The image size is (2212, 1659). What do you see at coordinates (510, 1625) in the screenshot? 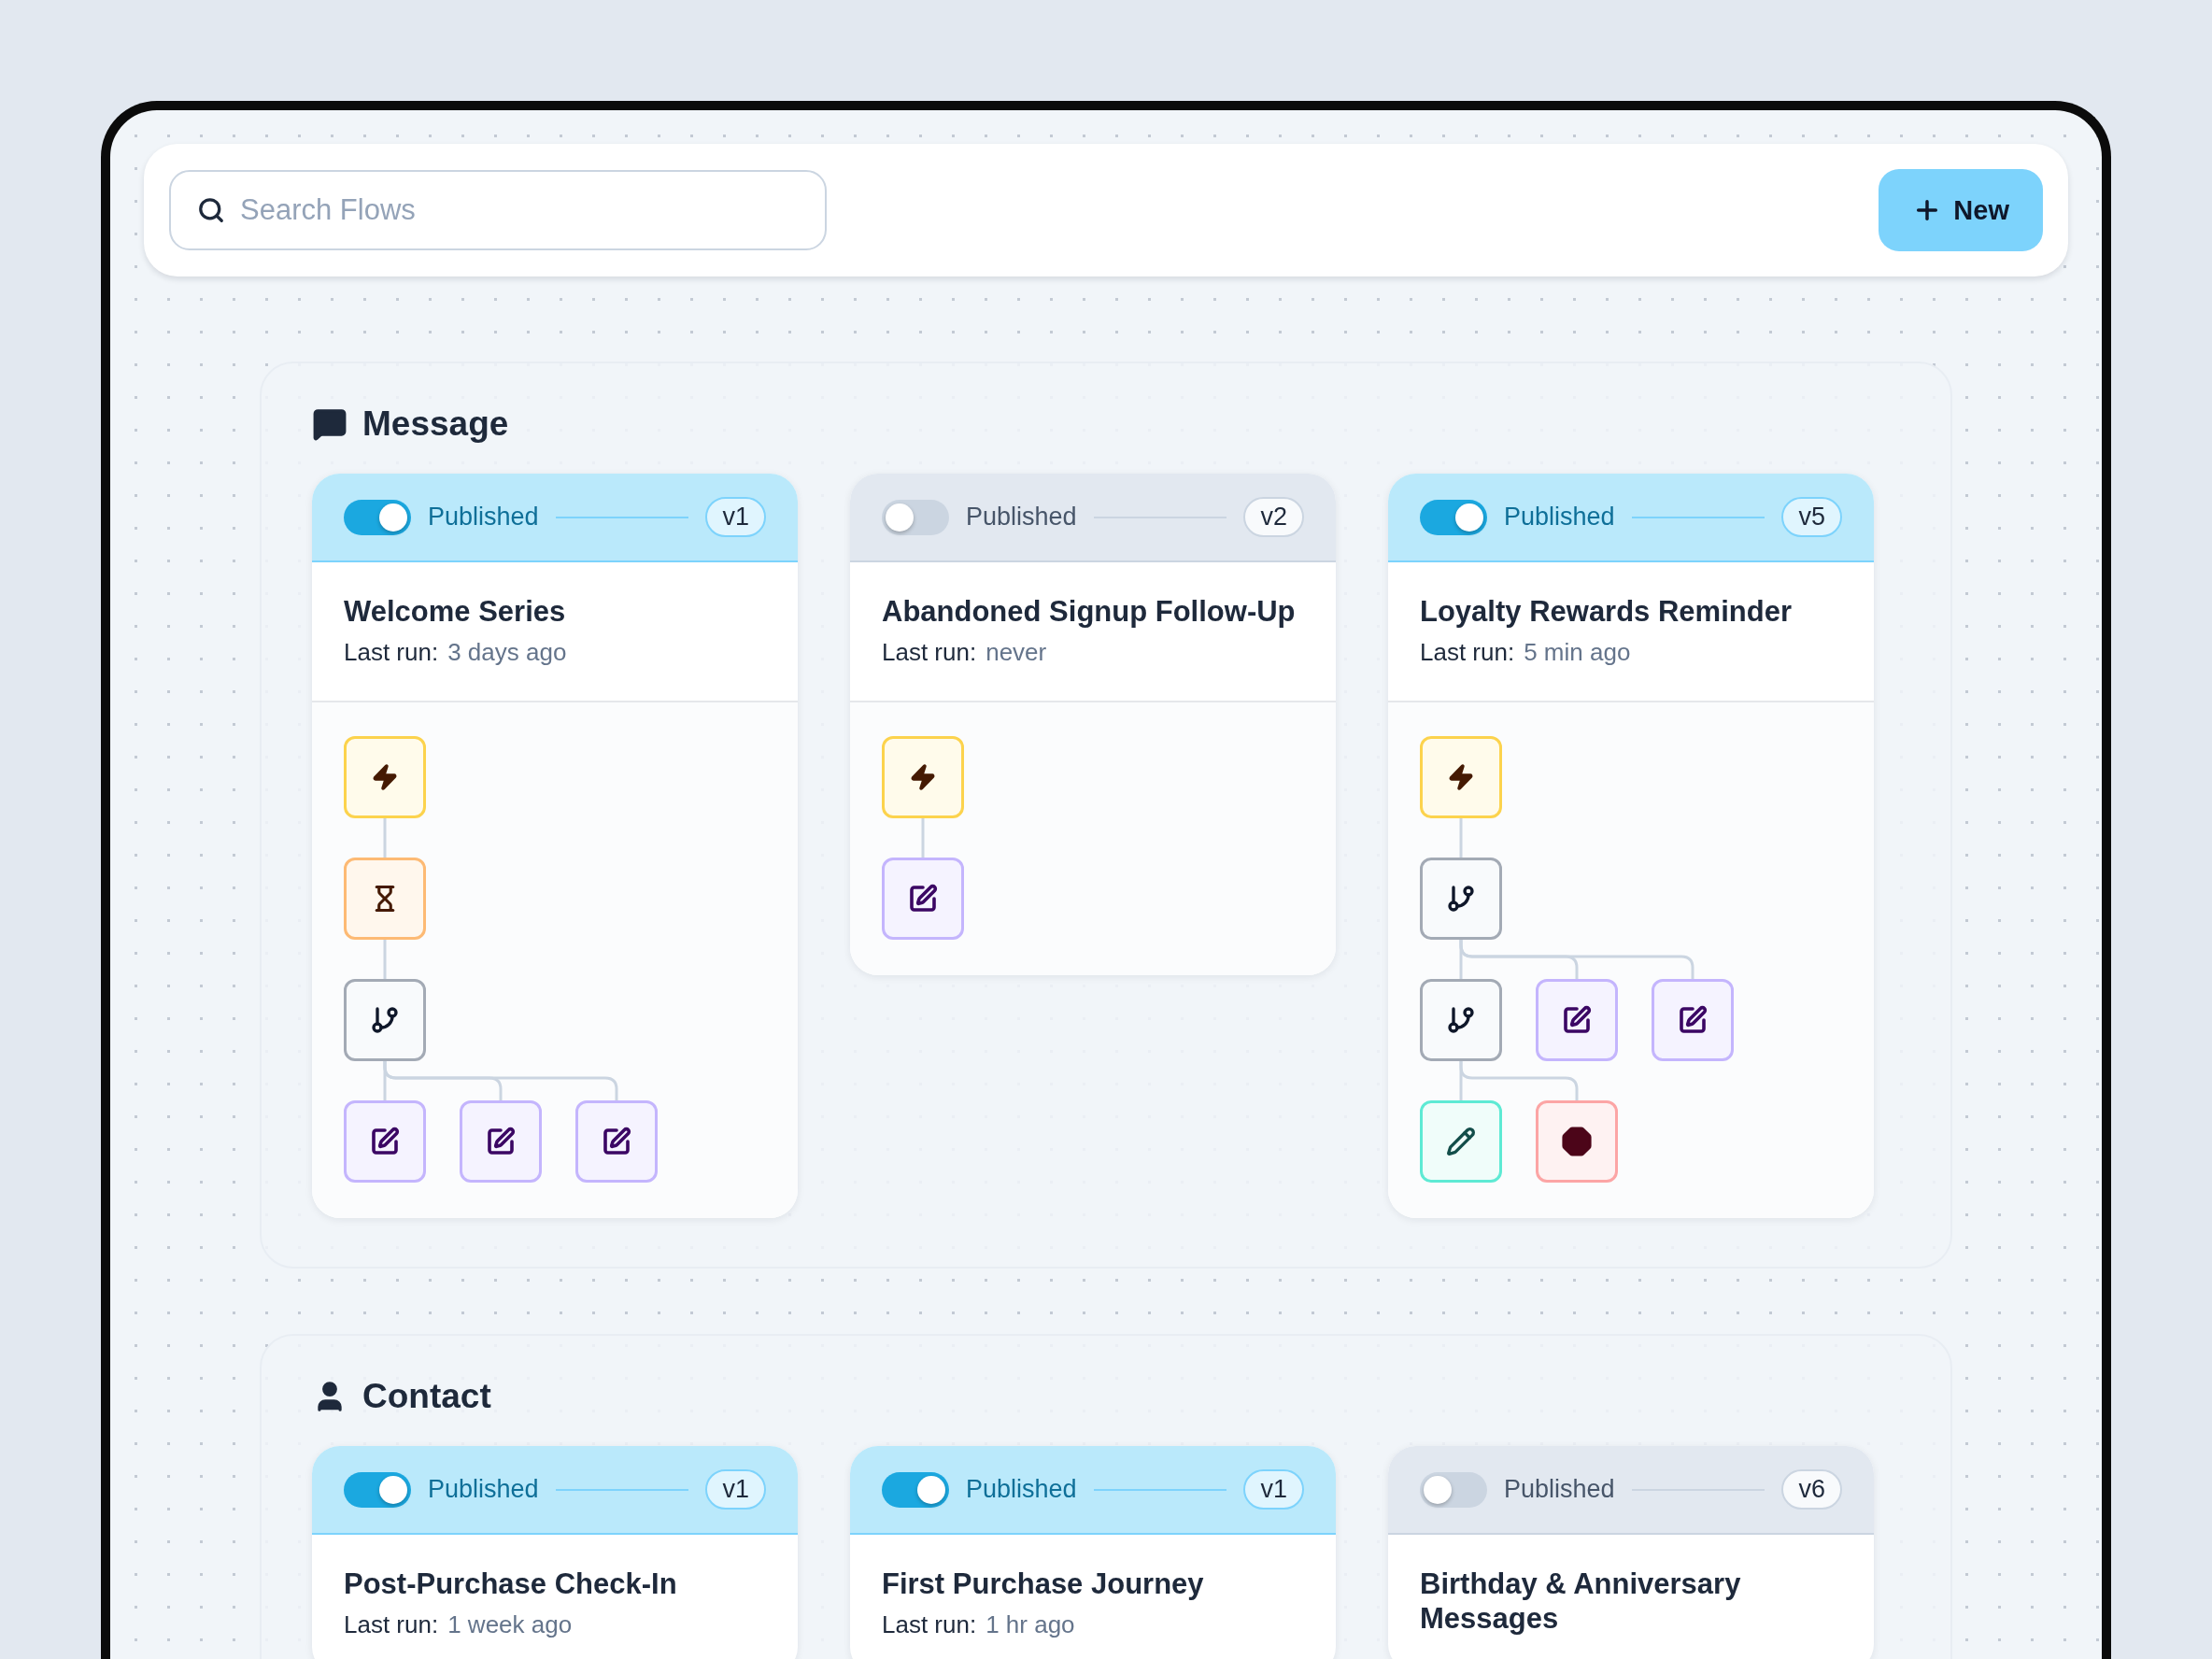
I see `last-run-value: 1 week ago` at bounding box center [510, 1625].